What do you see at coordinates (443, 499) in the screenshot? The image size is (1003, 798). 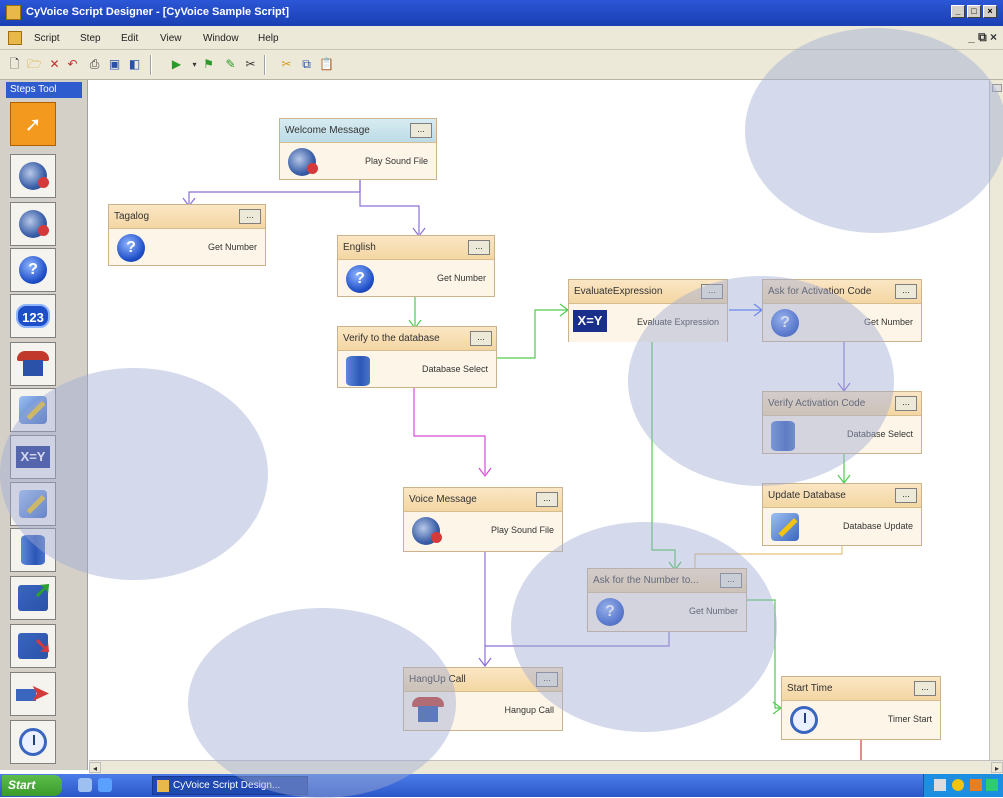 I see `node-title-text: Voice Message` at bounding box center [443, 499].